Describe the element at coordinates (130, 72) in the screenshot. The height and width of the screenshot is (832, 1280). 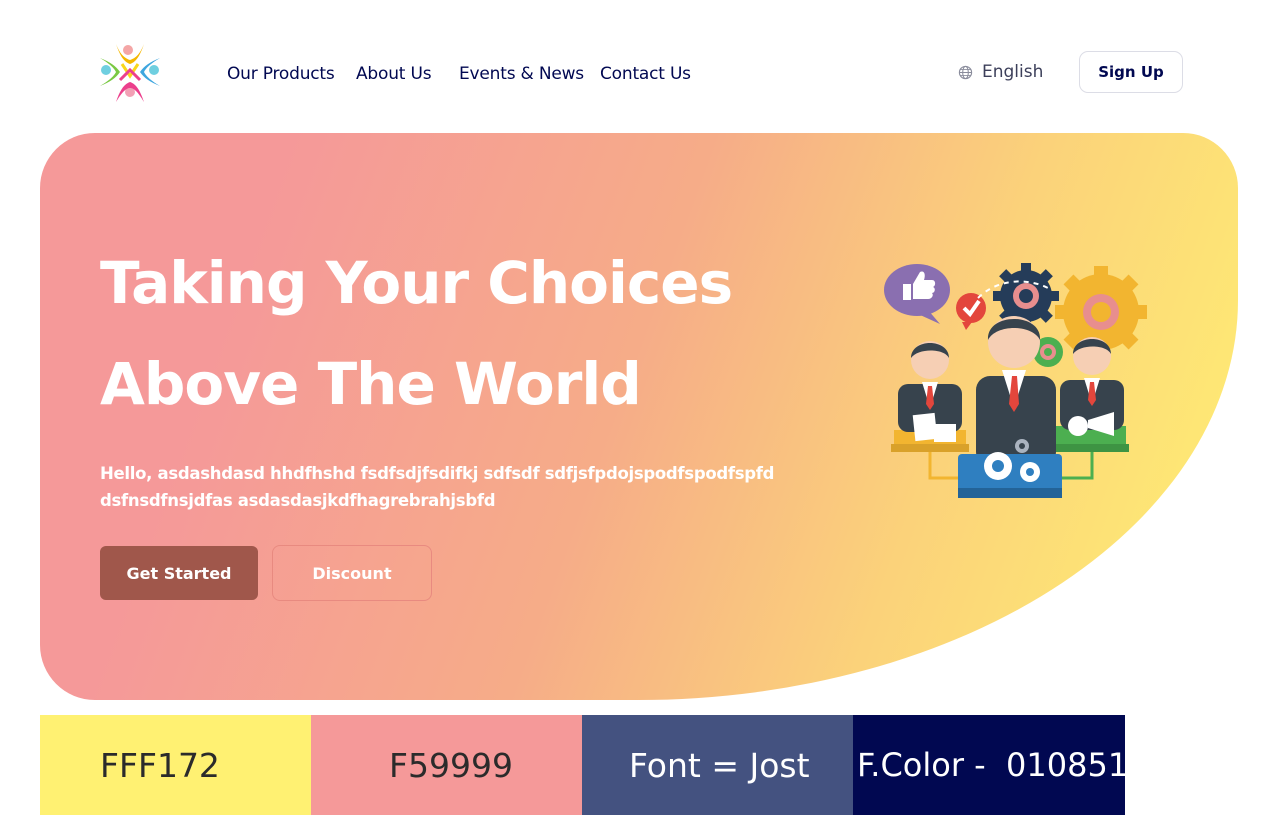
I see `people-circle-logo` at that location.